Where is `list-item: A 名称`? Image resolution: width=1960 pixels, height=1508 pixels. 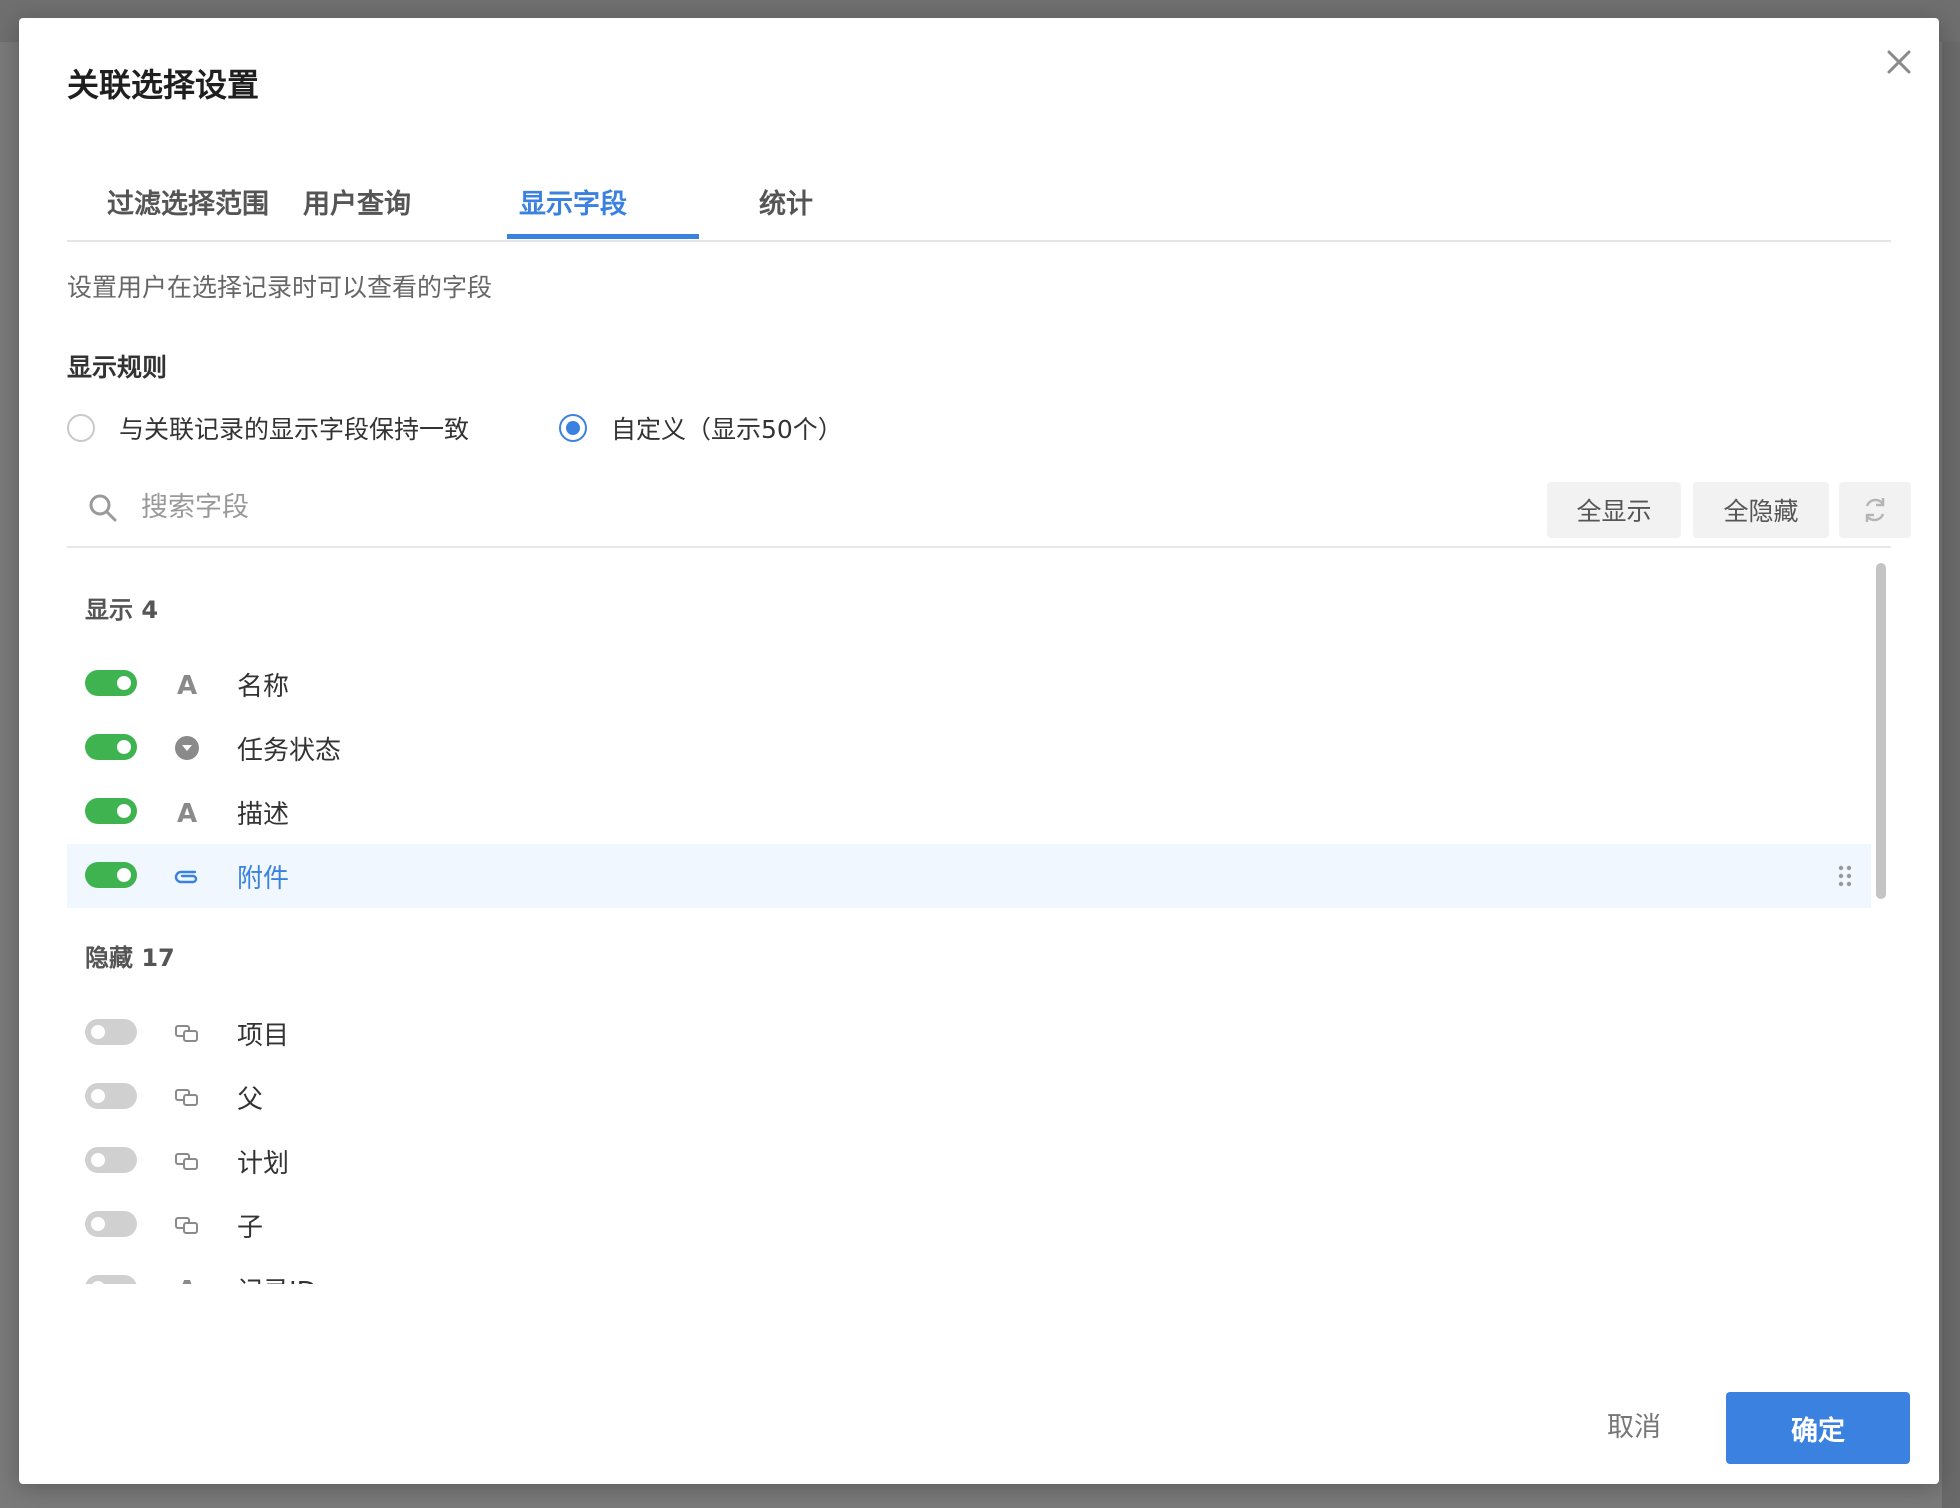 list-item: A 名称 is located at coordinates (969, 684).